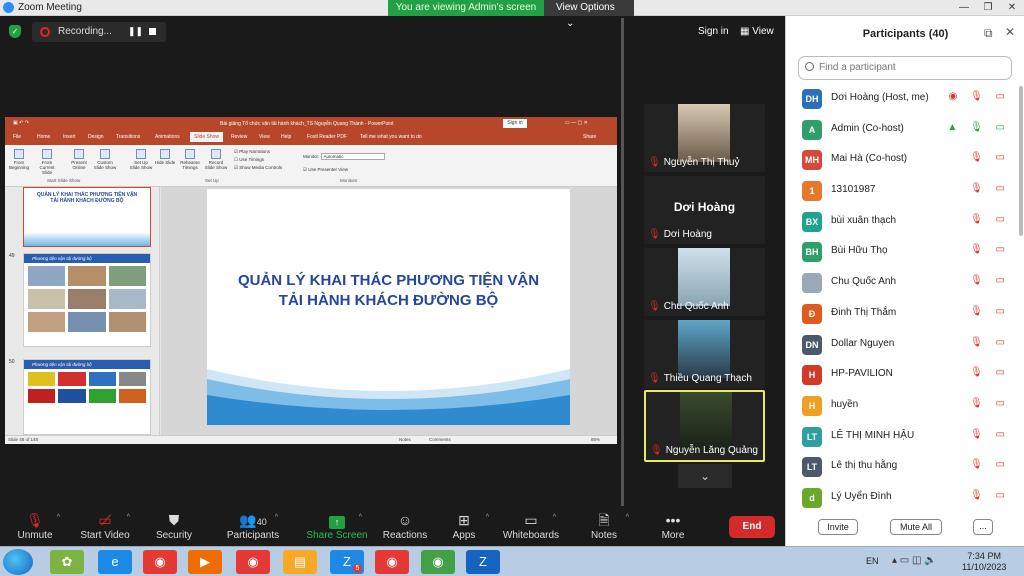 The width and height of the screenshot is (1024, 576). What do you see at coordinates (15, 31) in the screenshot?
I see `security-shield-icon: ✓` at bounding box center [15, 31].